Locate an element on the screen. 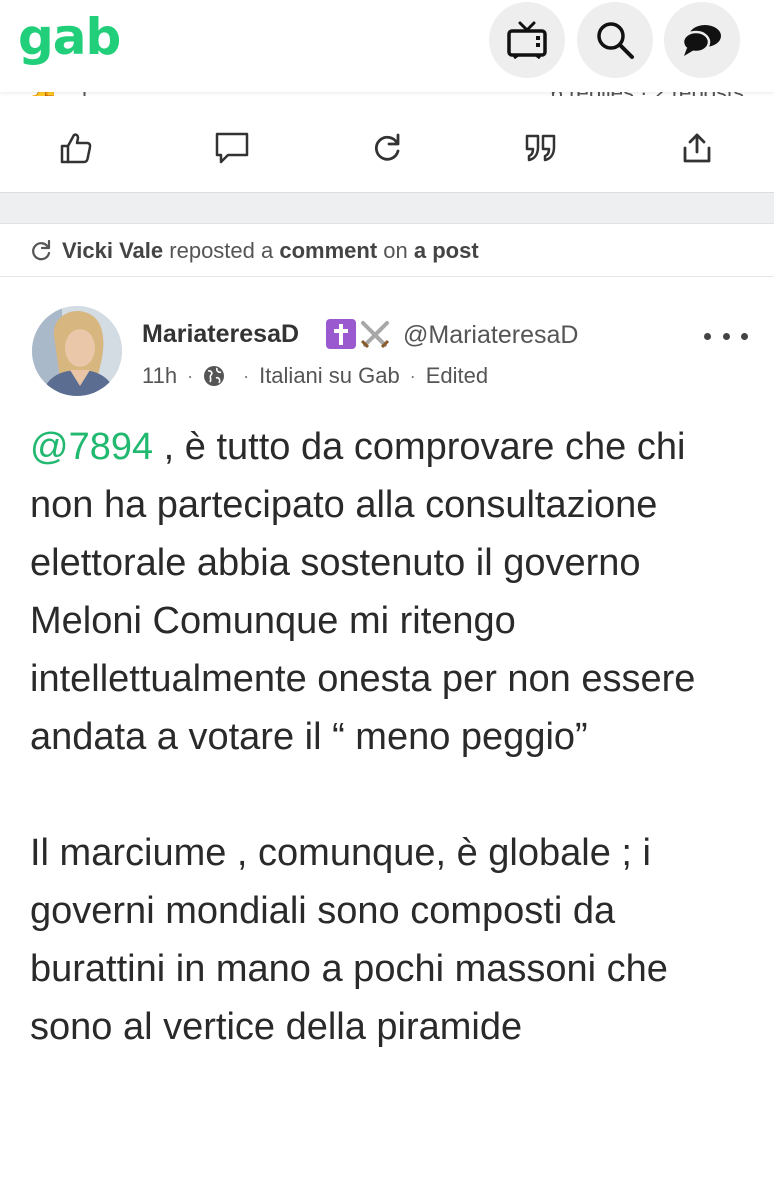  top-bar: gab is located at coordinates (387, 46).